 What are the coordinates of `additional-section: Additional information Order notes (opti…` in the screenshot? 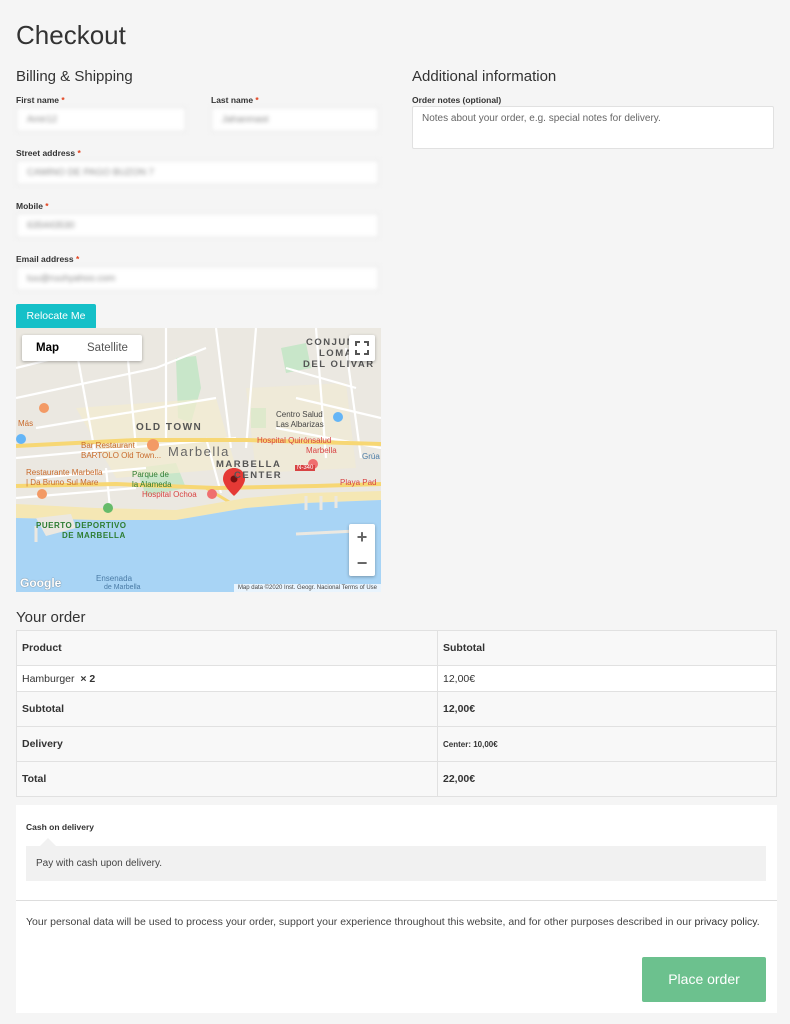 It's located at (594, 108).